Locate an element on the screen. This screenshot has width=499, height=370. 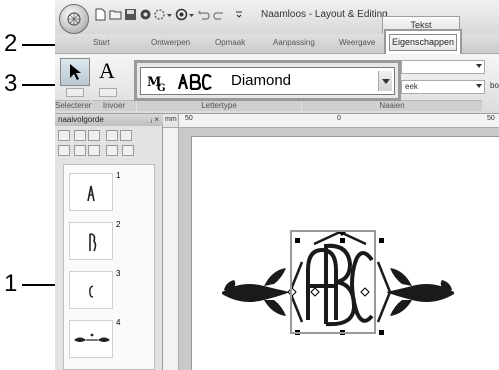
horizontal-ruler: 50 0 50 is located at coordinates (339, 121).